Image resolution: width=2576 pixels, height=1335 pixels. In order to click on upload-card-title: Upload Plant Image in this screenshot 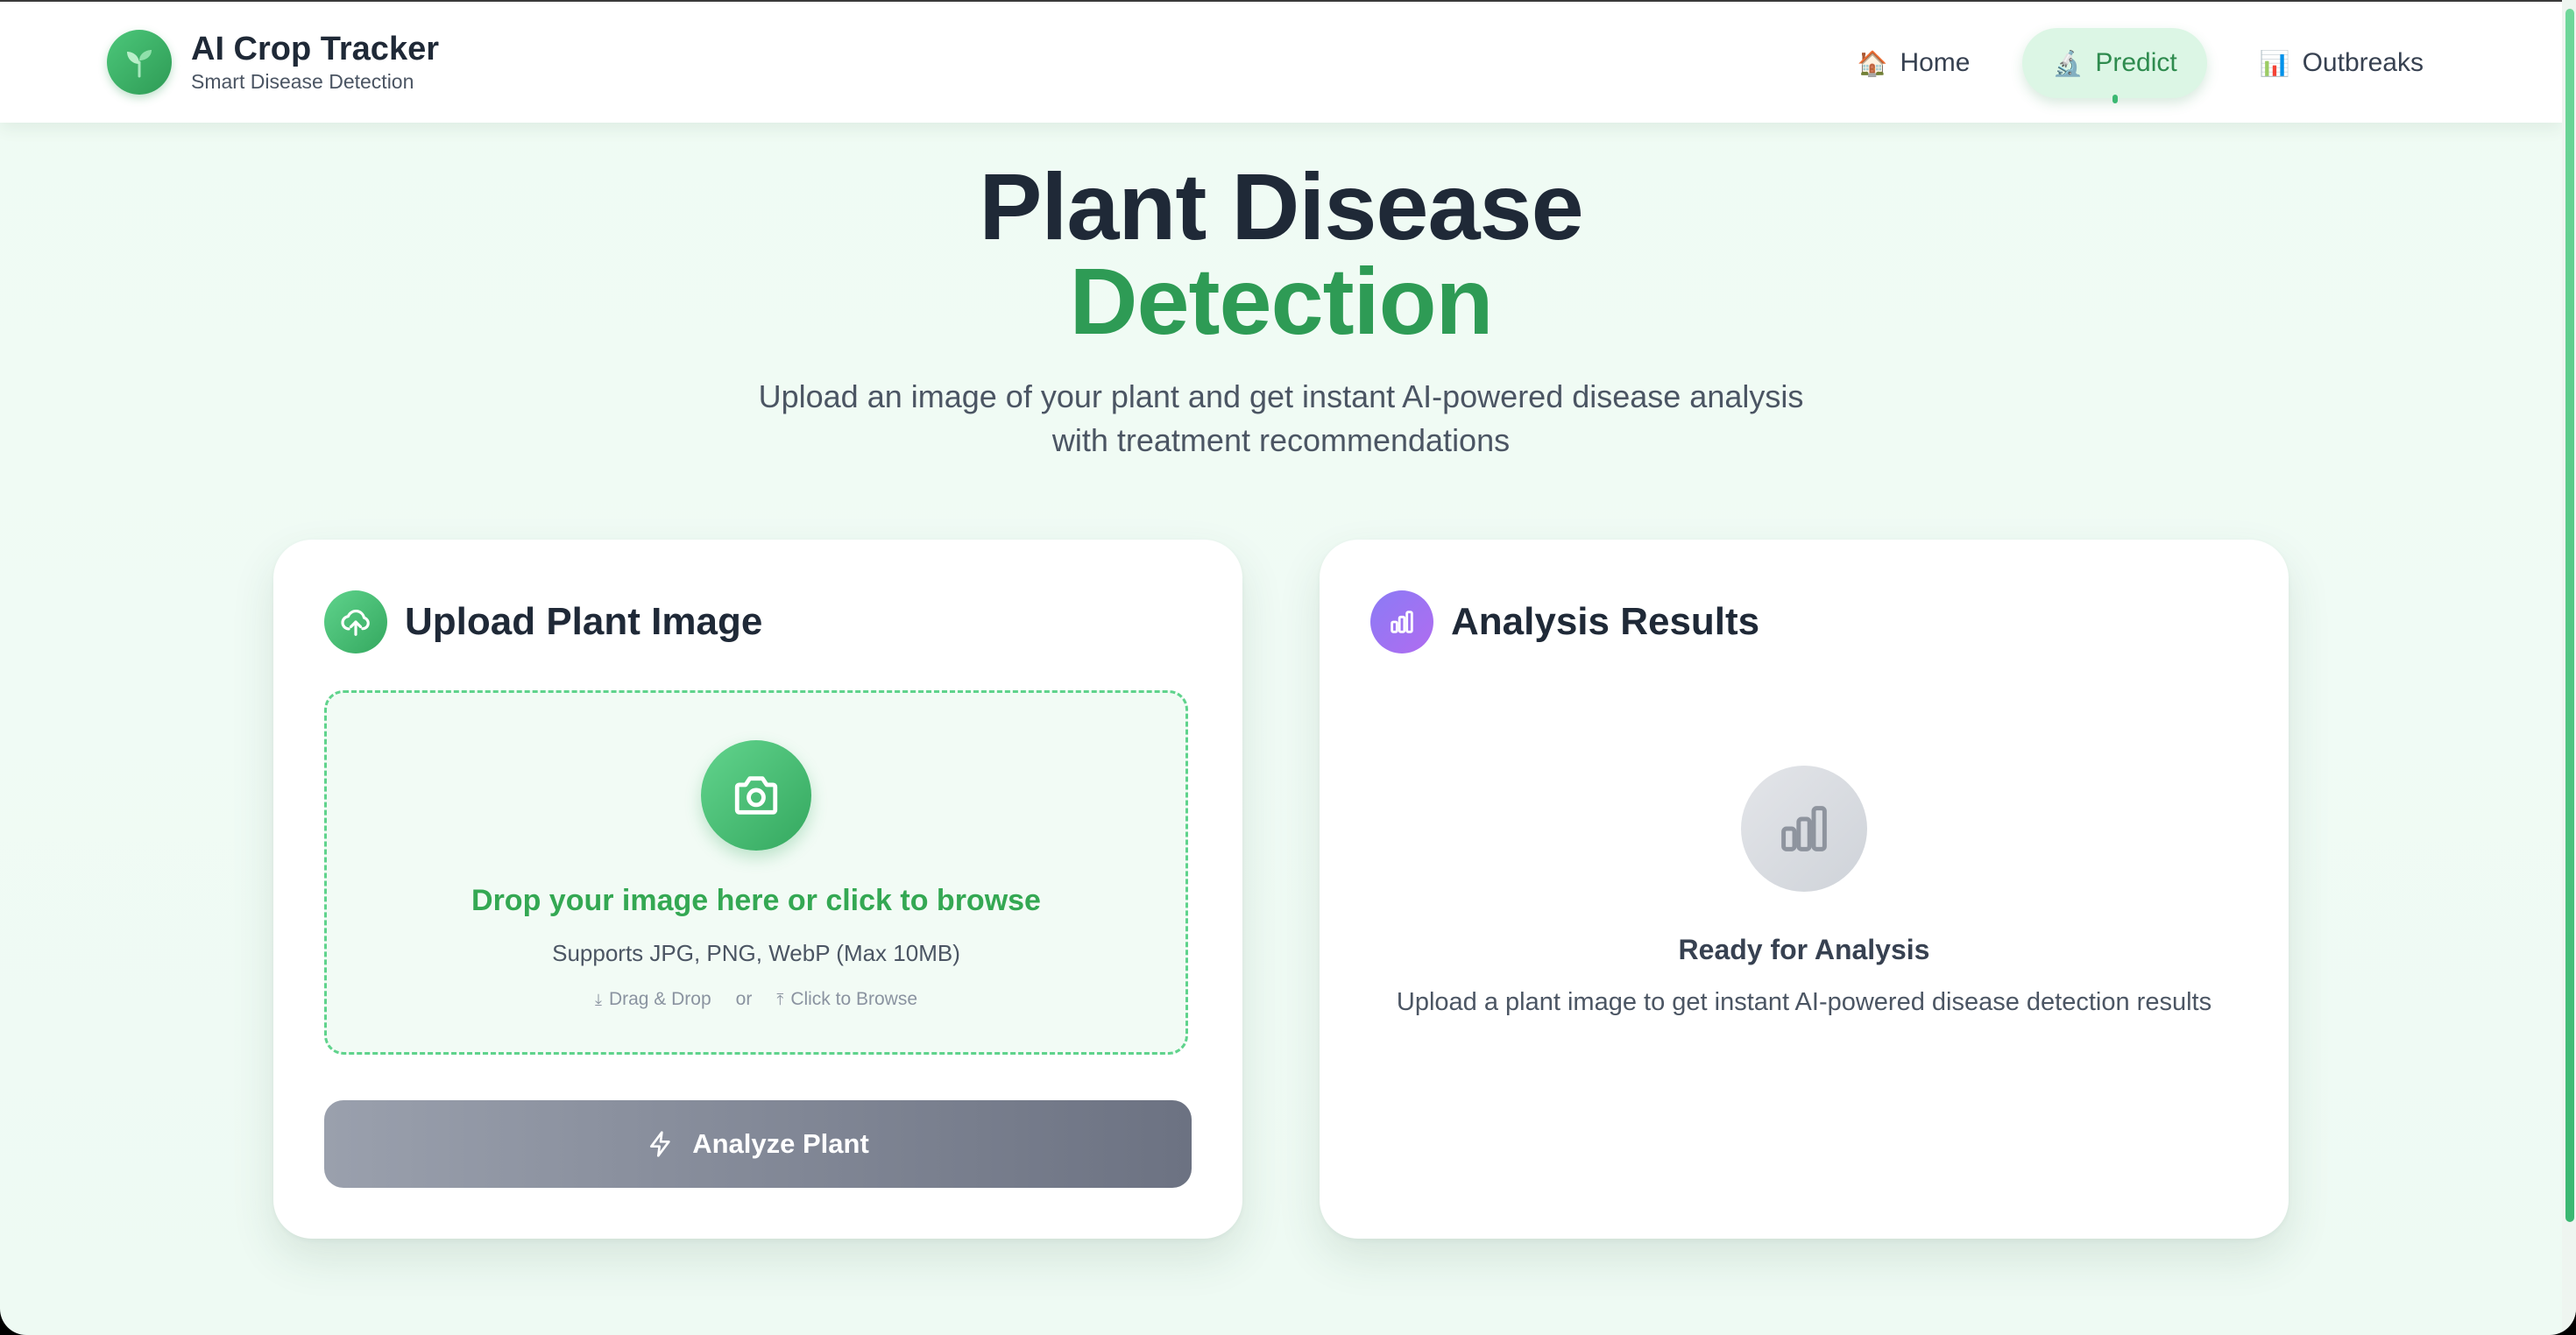, I will do `click(584, 621)`.